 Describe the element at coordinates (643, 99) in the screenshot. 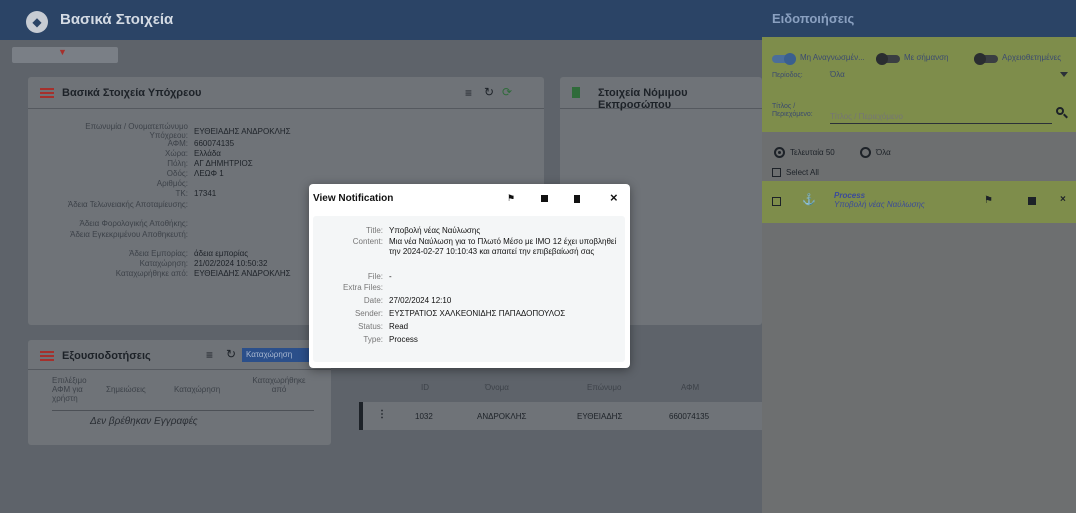

I see `card-title: Στοιχεία Νόμιμου Εκπροσώπου` at that location.